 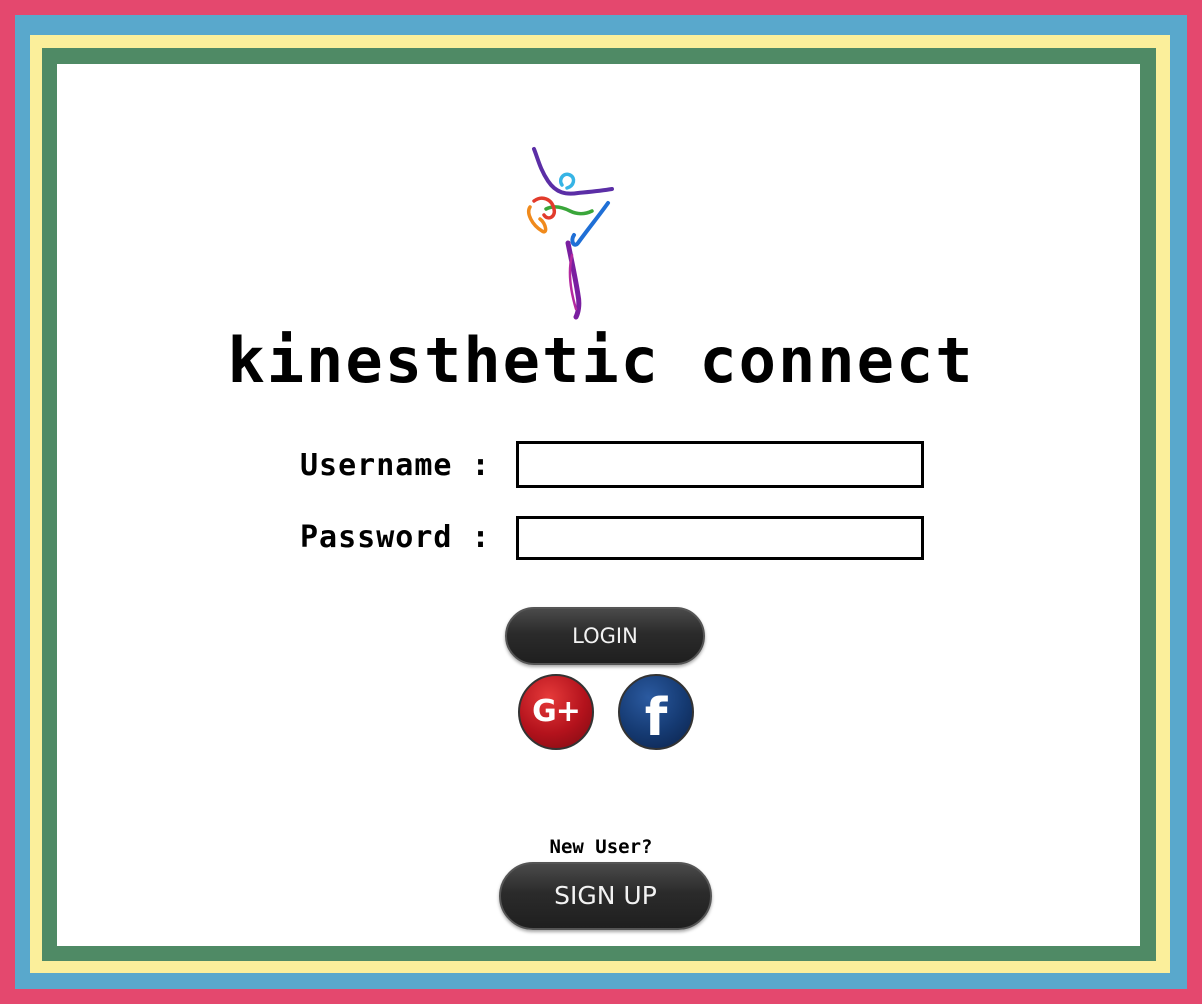 I want to click on google-plus-icon: G+, so click(x=556, y=711).